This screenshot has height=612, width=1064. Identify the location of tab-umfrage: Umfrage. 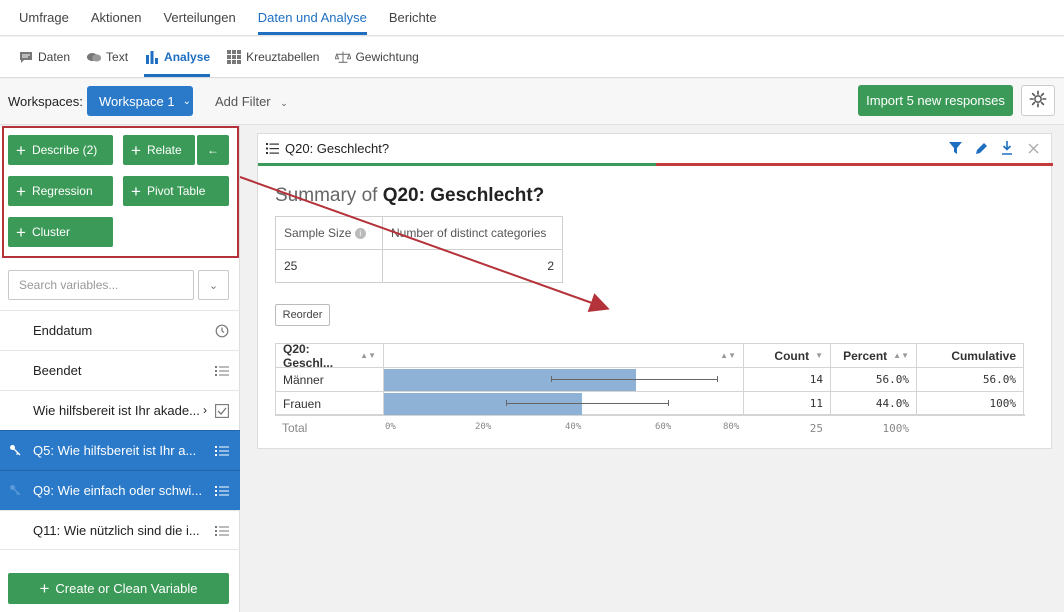
(44, 17).